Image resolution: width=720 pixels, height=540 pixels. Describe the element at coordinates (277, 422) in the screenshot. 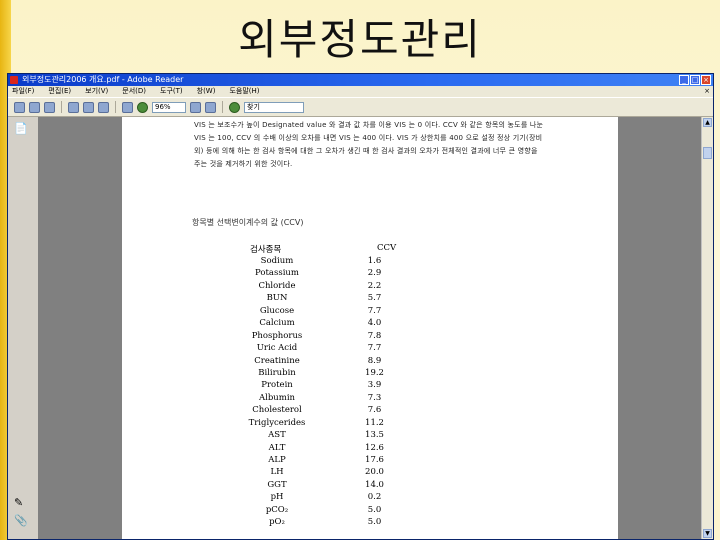

I see `test-name-cell: Triglycerides` at that location.